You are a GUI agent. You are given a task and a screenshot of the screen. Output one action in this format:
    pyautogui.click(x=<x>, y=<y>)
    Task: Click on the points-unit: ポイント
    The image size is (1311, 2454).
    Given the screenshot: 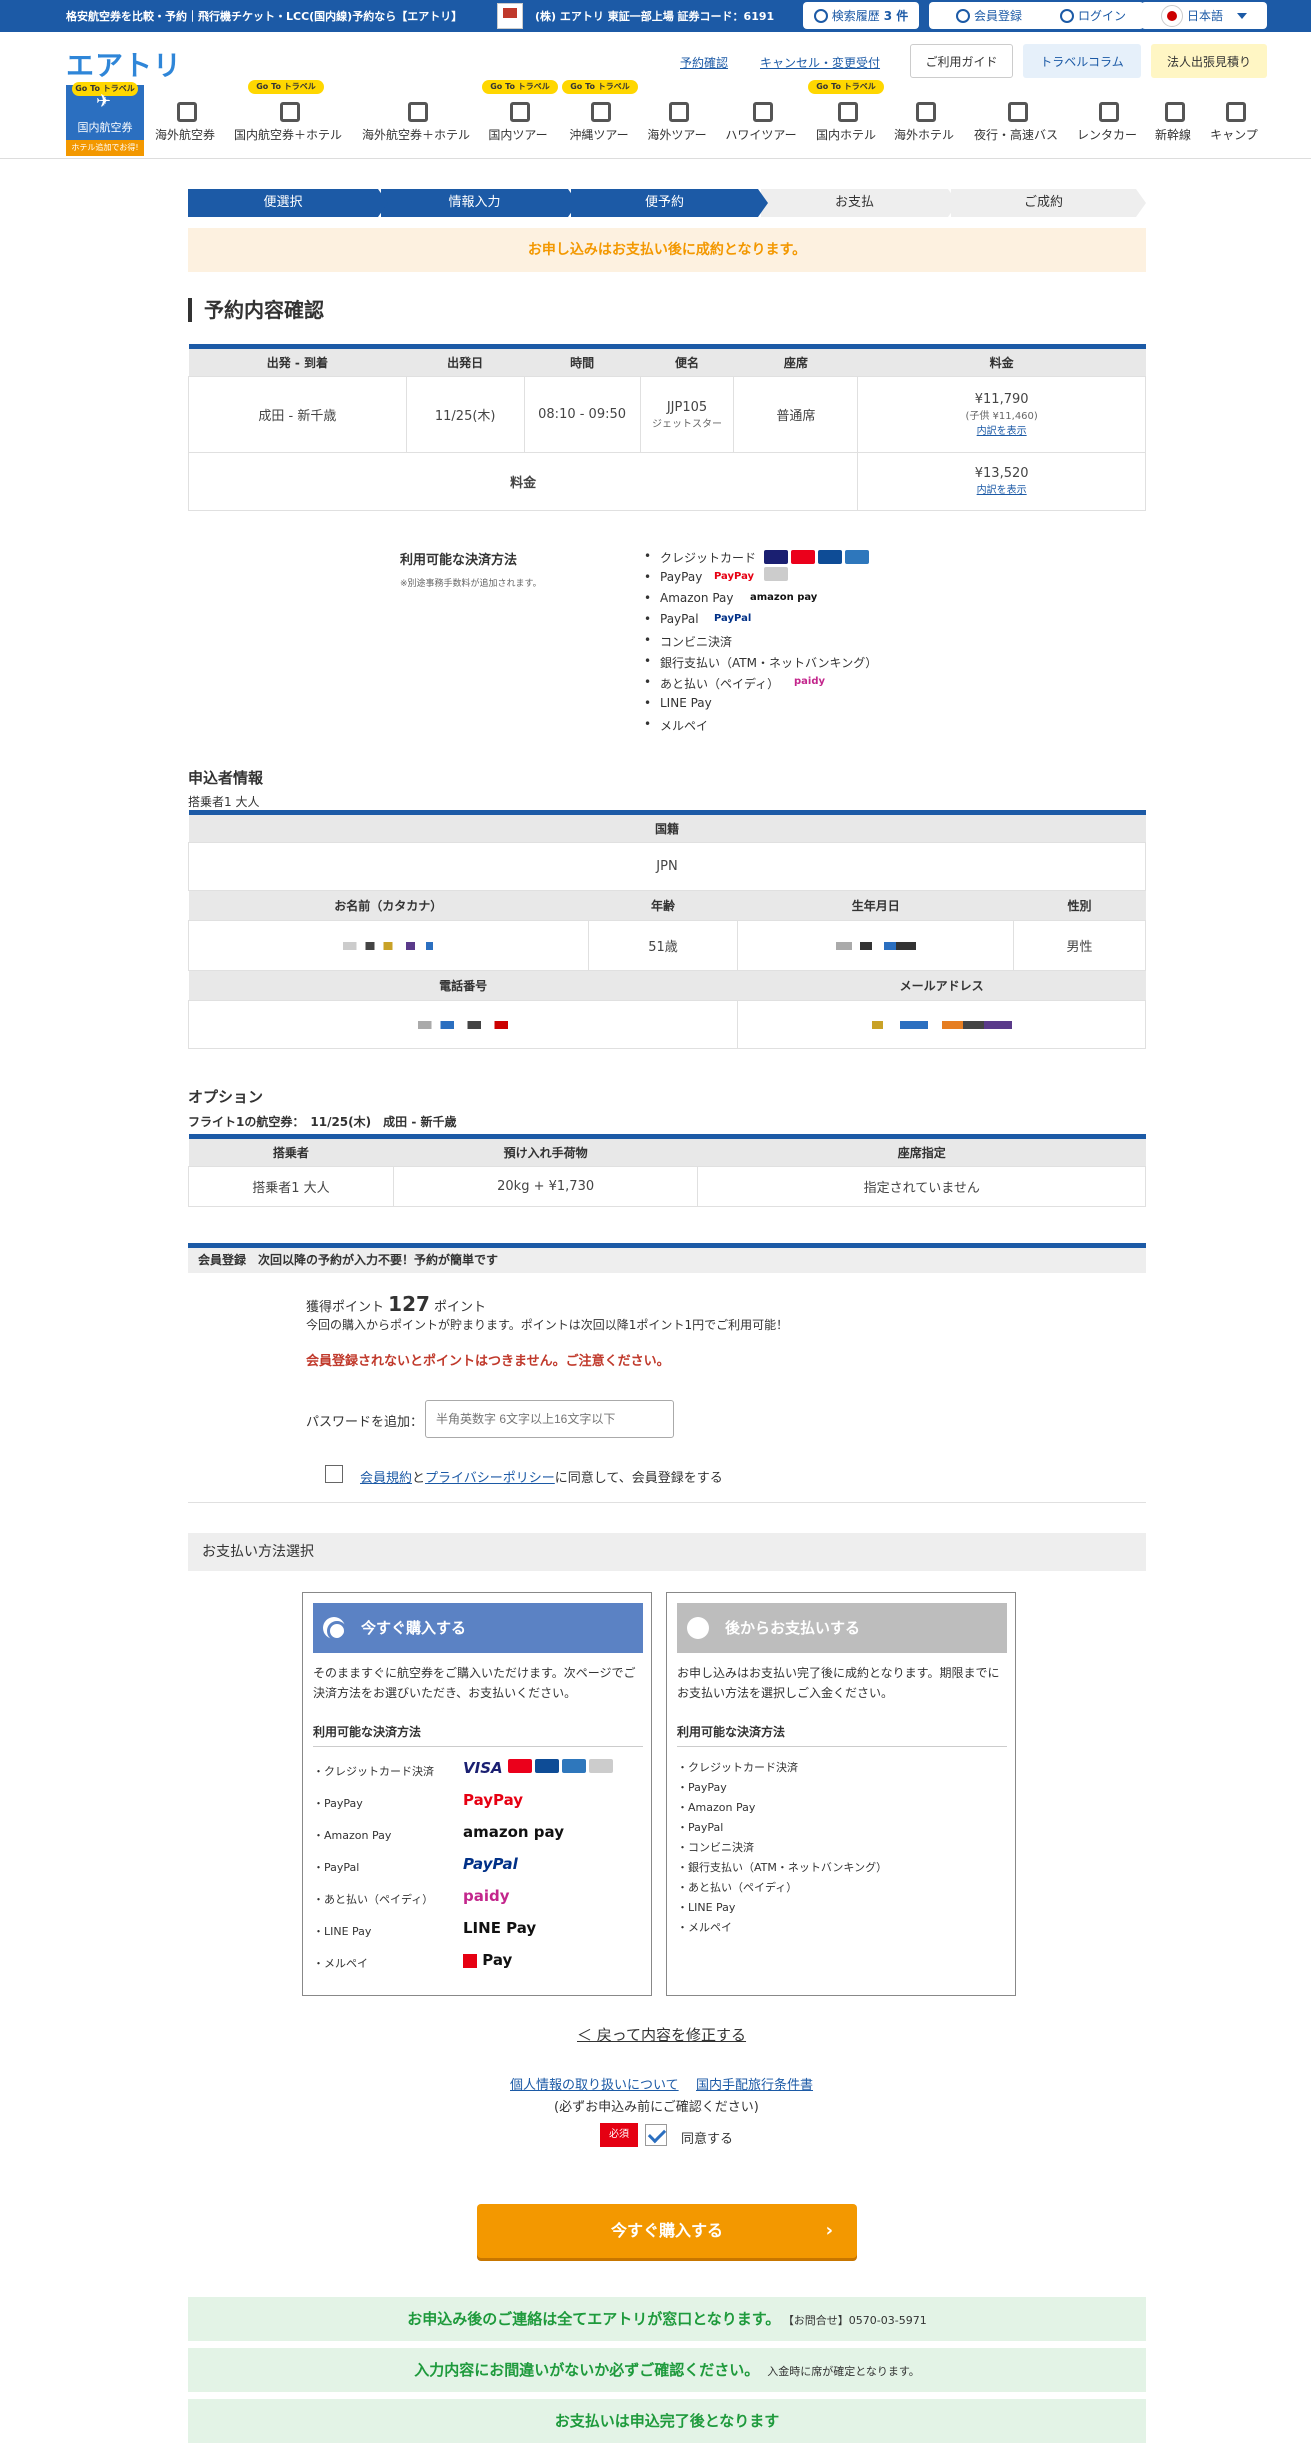 What is the action you would take?
    pyautogui.click(x=460, y=1307)
    